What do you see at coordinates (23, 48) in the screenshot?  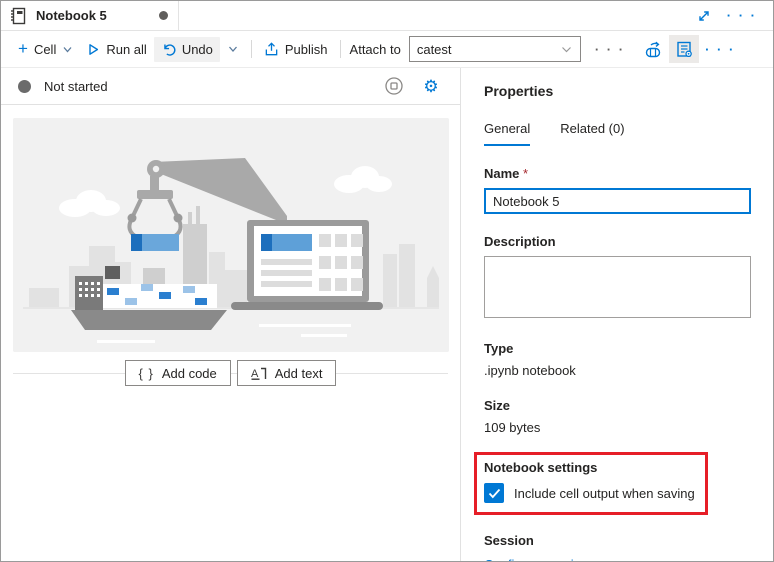 I see `plus-icon: +` at bounding box center [23, 48].